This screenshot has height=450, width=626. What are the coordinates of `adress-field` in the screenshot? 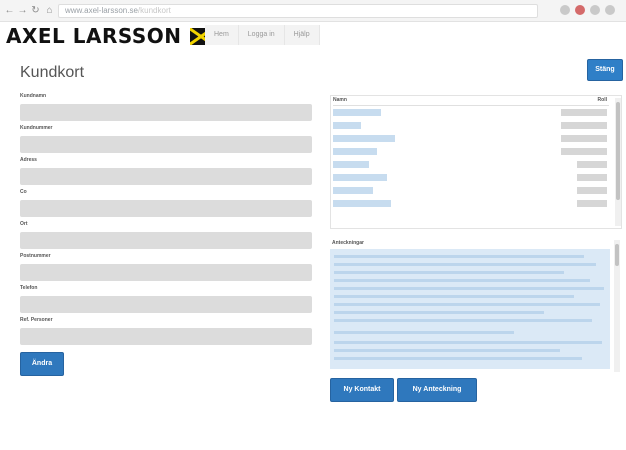 It's located at (166, 176).